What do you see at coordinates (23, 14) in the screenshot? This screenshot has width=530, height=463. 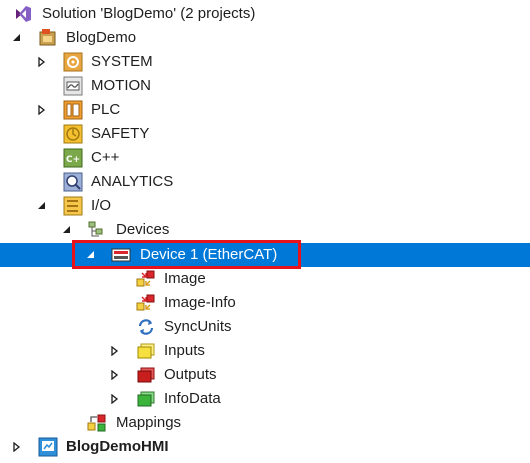 I see `visual-studio-solution-icon` at bounding box center [23, 14].